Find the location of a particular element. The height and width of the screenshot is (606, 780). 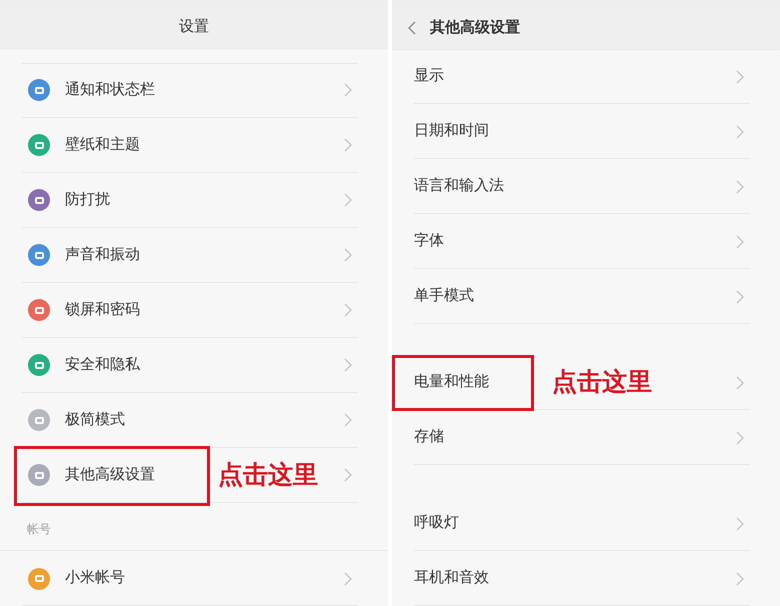

row-label: 锁屏和密码 is located at coordinates (102, 310).